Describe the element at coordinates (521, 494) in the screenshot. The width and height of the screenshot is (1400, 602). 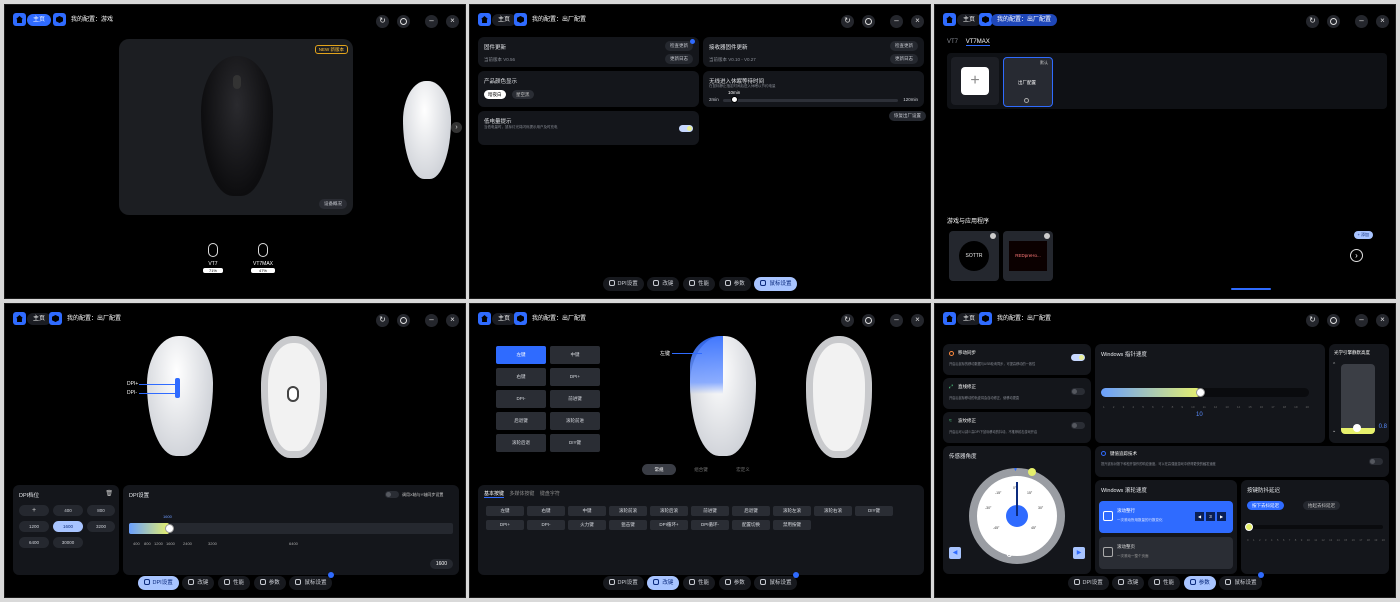
I see `tab-media-keys: 多媒体按键` at that location.